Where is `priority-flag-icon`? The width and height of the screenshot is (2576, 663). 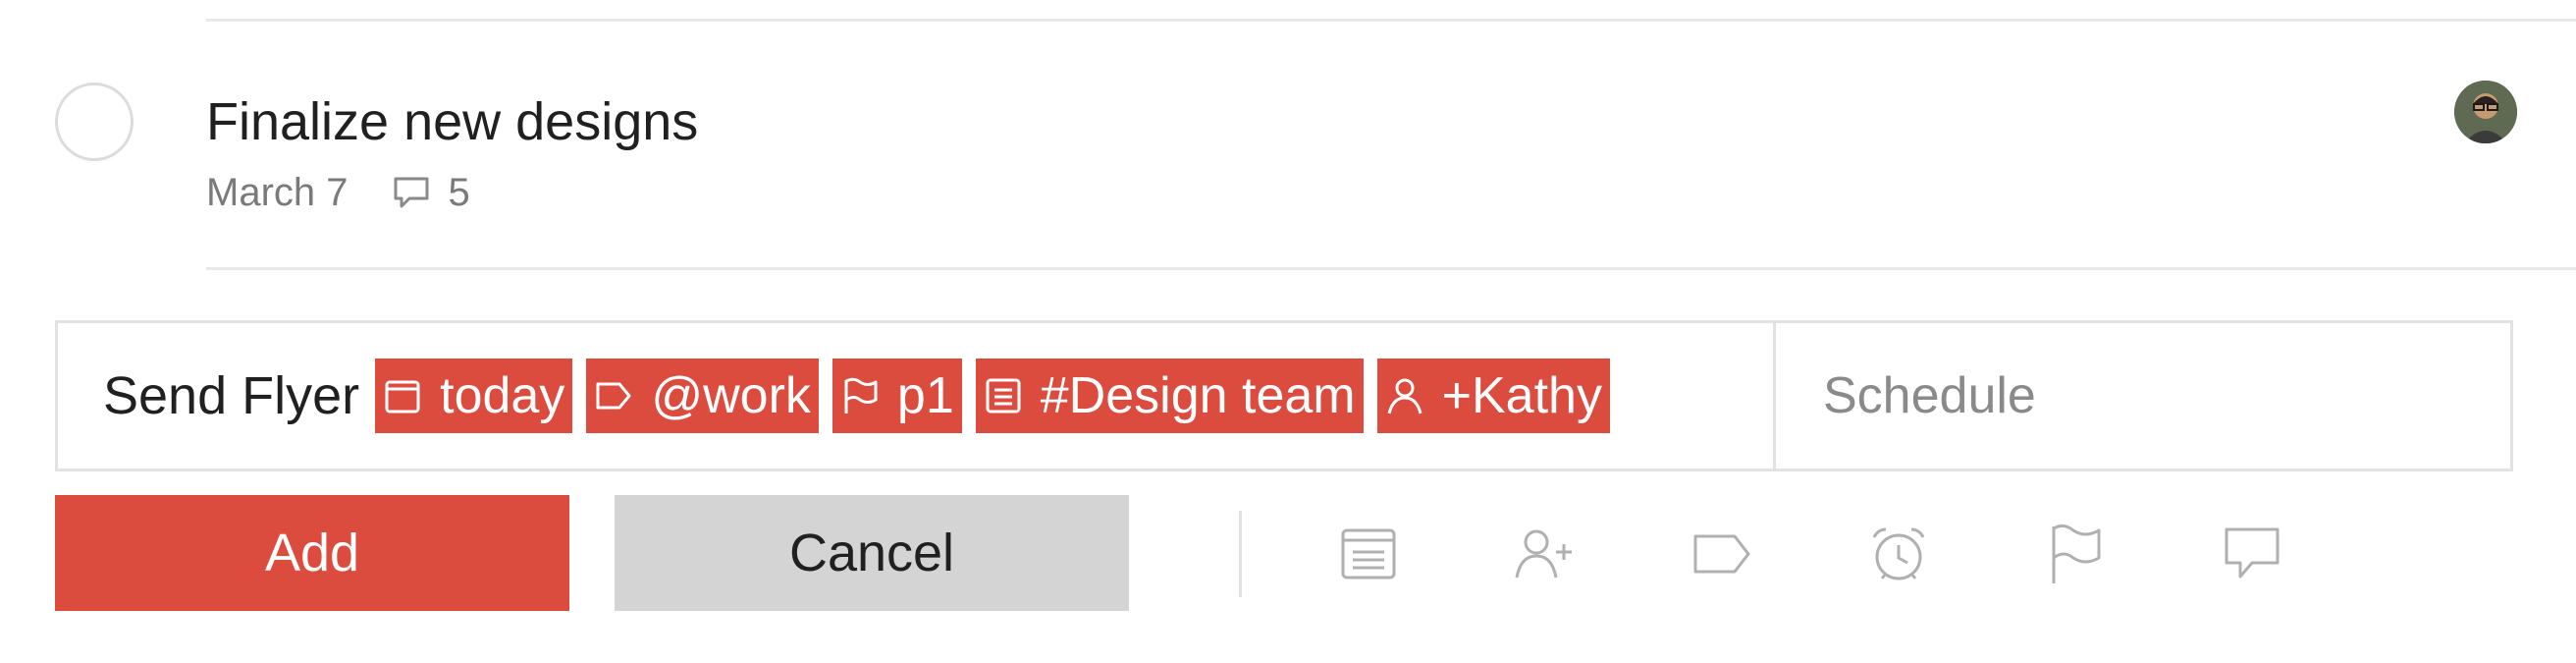
priority-flag-icon is located at coordinates (2075, 554).